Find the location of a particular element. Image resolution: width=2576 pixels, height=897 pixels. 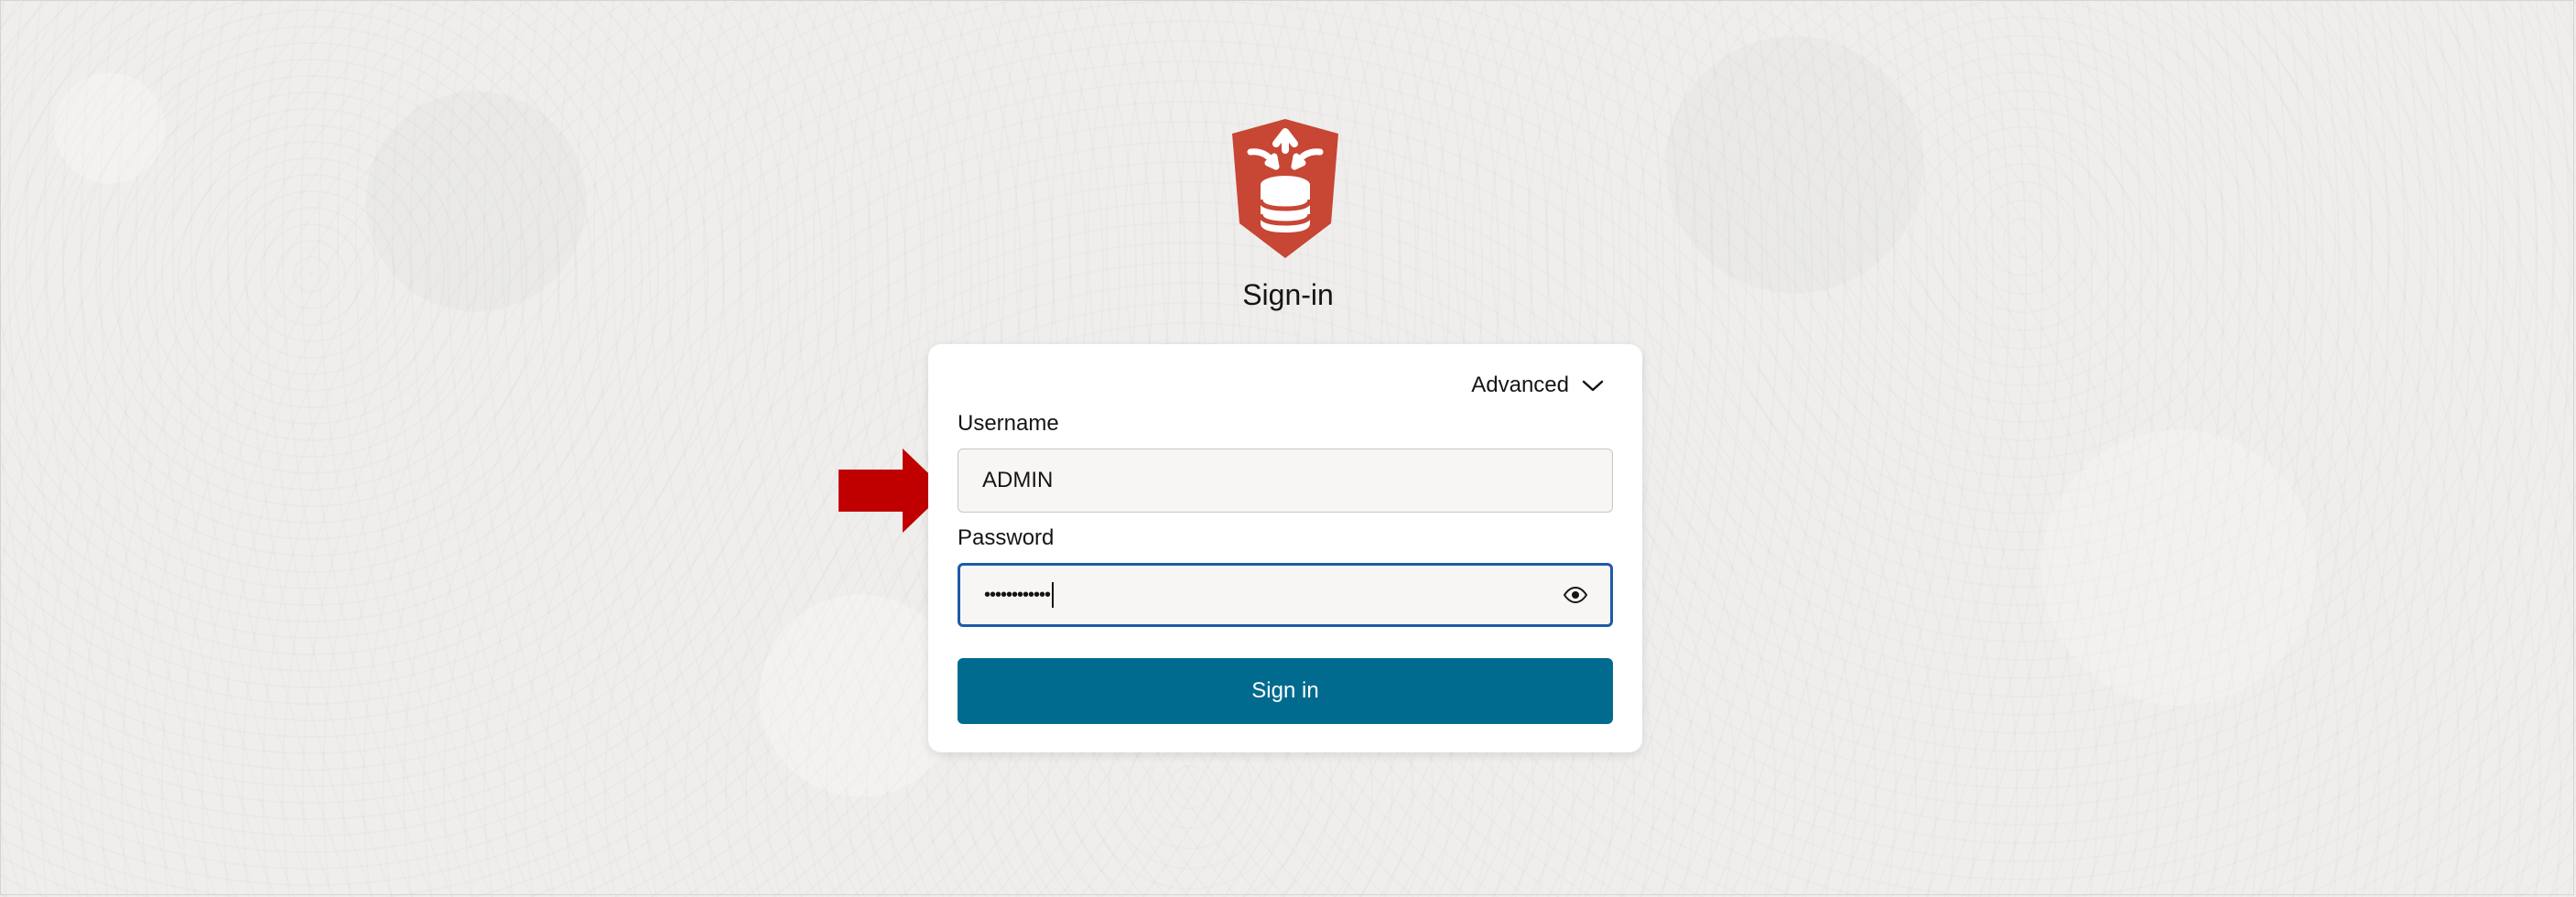

eye-icon is located at coordinates (1576, 595).